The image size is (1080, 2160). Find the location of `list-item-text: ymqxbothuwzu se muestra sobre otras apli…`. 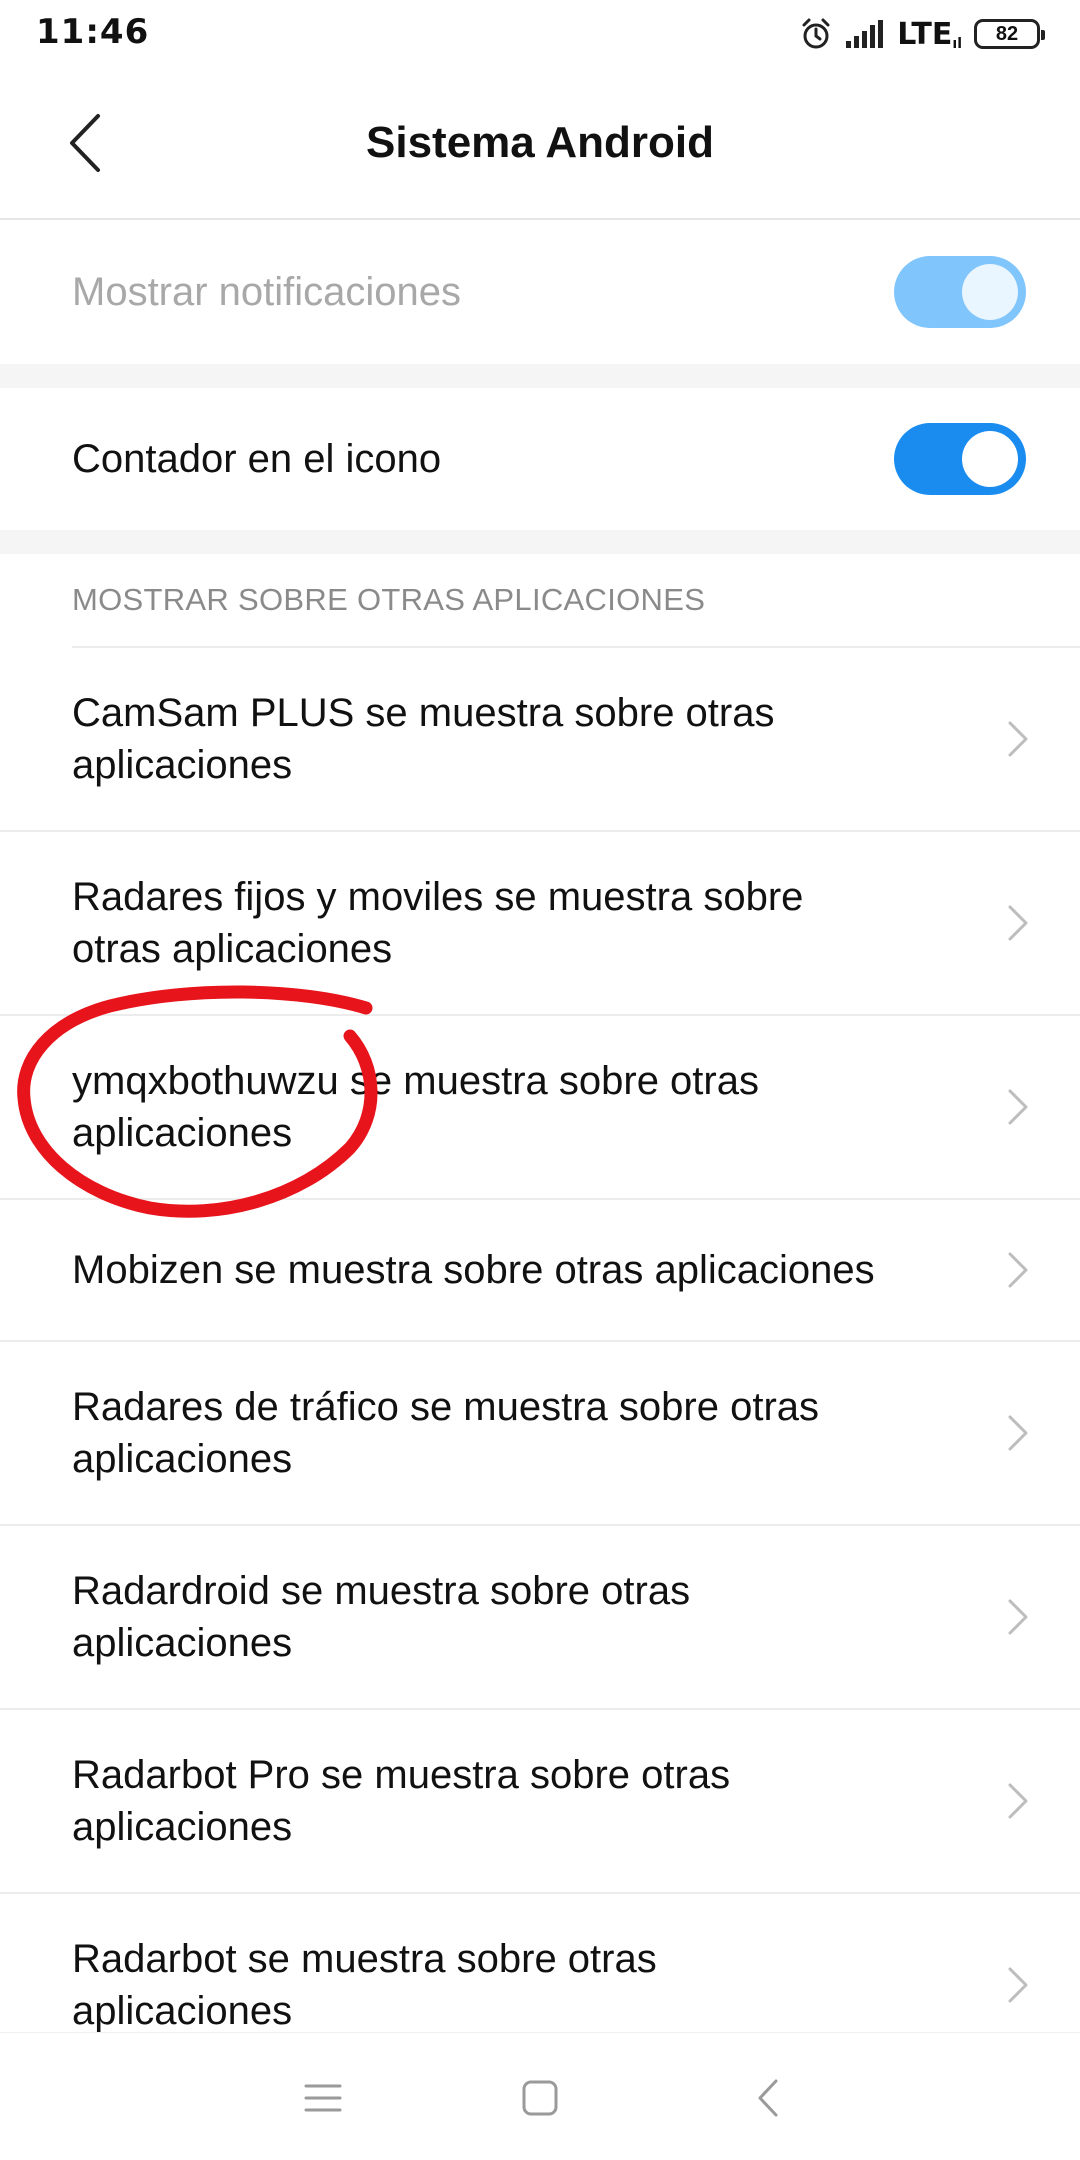

list-item-text: ymqxbothuwzu se muestra sobre otras apli… is located at coordinates (415, 1107).